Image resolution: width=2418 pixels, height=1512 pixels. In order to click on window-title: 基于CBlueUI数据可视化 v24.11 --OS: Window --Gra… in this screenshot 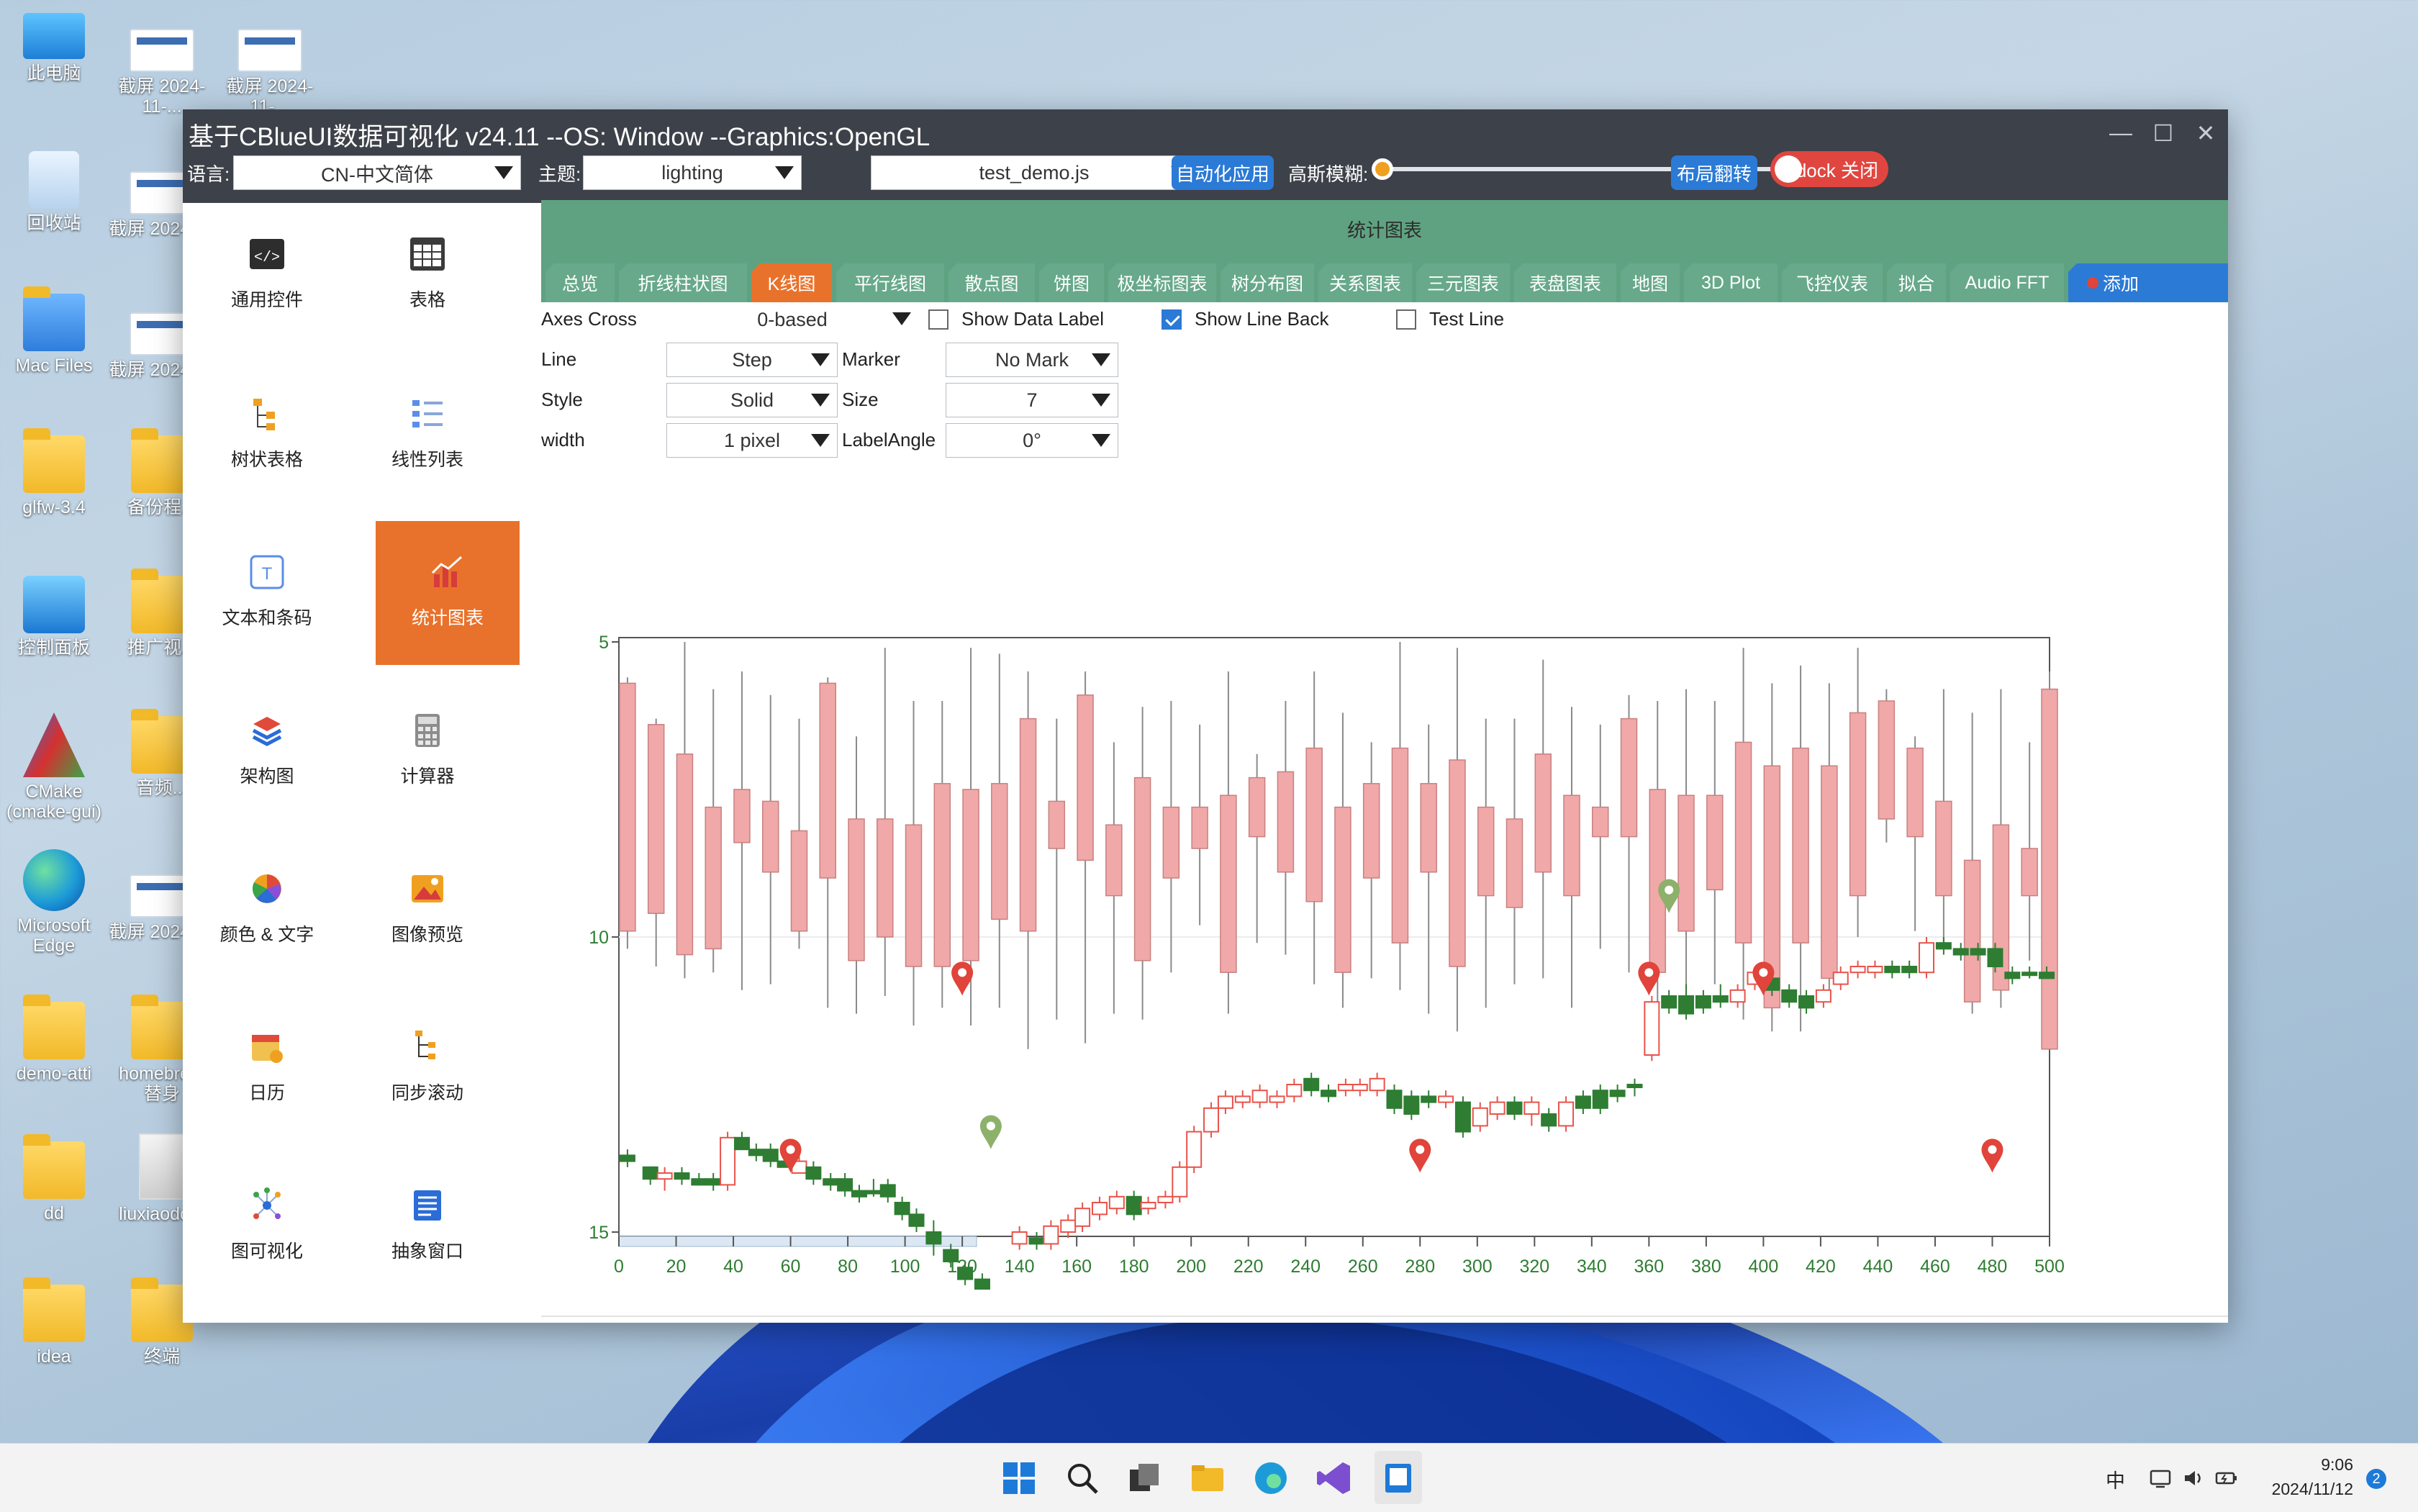, I will do `click(559, 137)`.